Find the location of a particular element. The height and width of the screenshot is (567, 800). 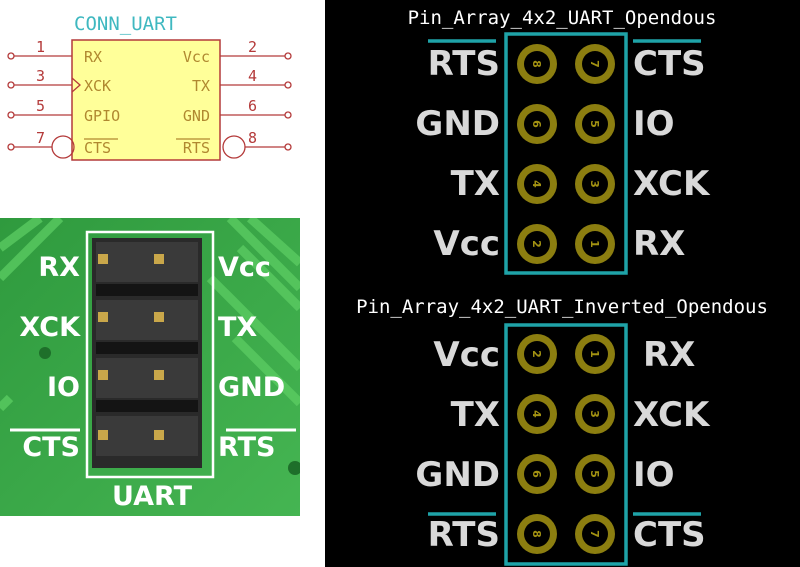

pin-name: RTS is located at coordinates (196, 148).